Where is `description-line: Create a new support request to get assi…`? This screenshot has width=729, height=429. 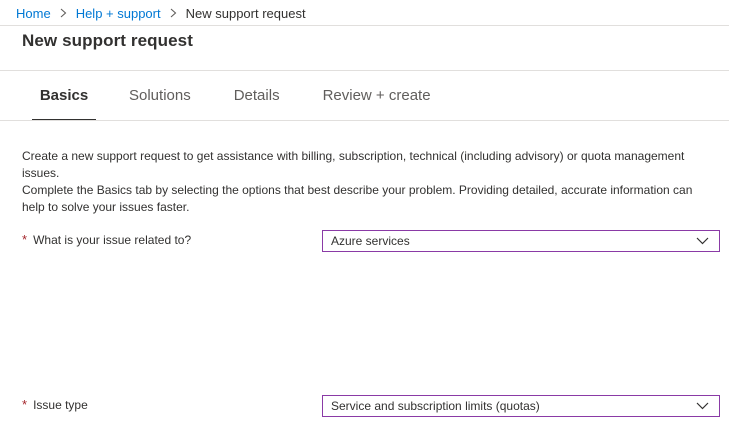 description-line: Create a new support request to get assi… is located at coordinates (353, 164).